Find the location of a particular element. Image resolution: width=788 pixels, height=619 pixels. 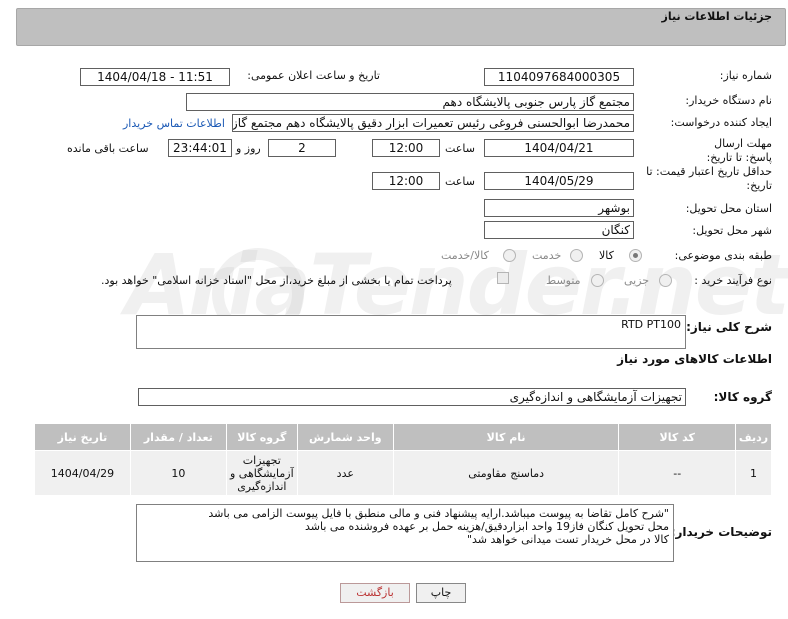

reply-date-field: 1404/04/21 is located at coordinates (559, 148).